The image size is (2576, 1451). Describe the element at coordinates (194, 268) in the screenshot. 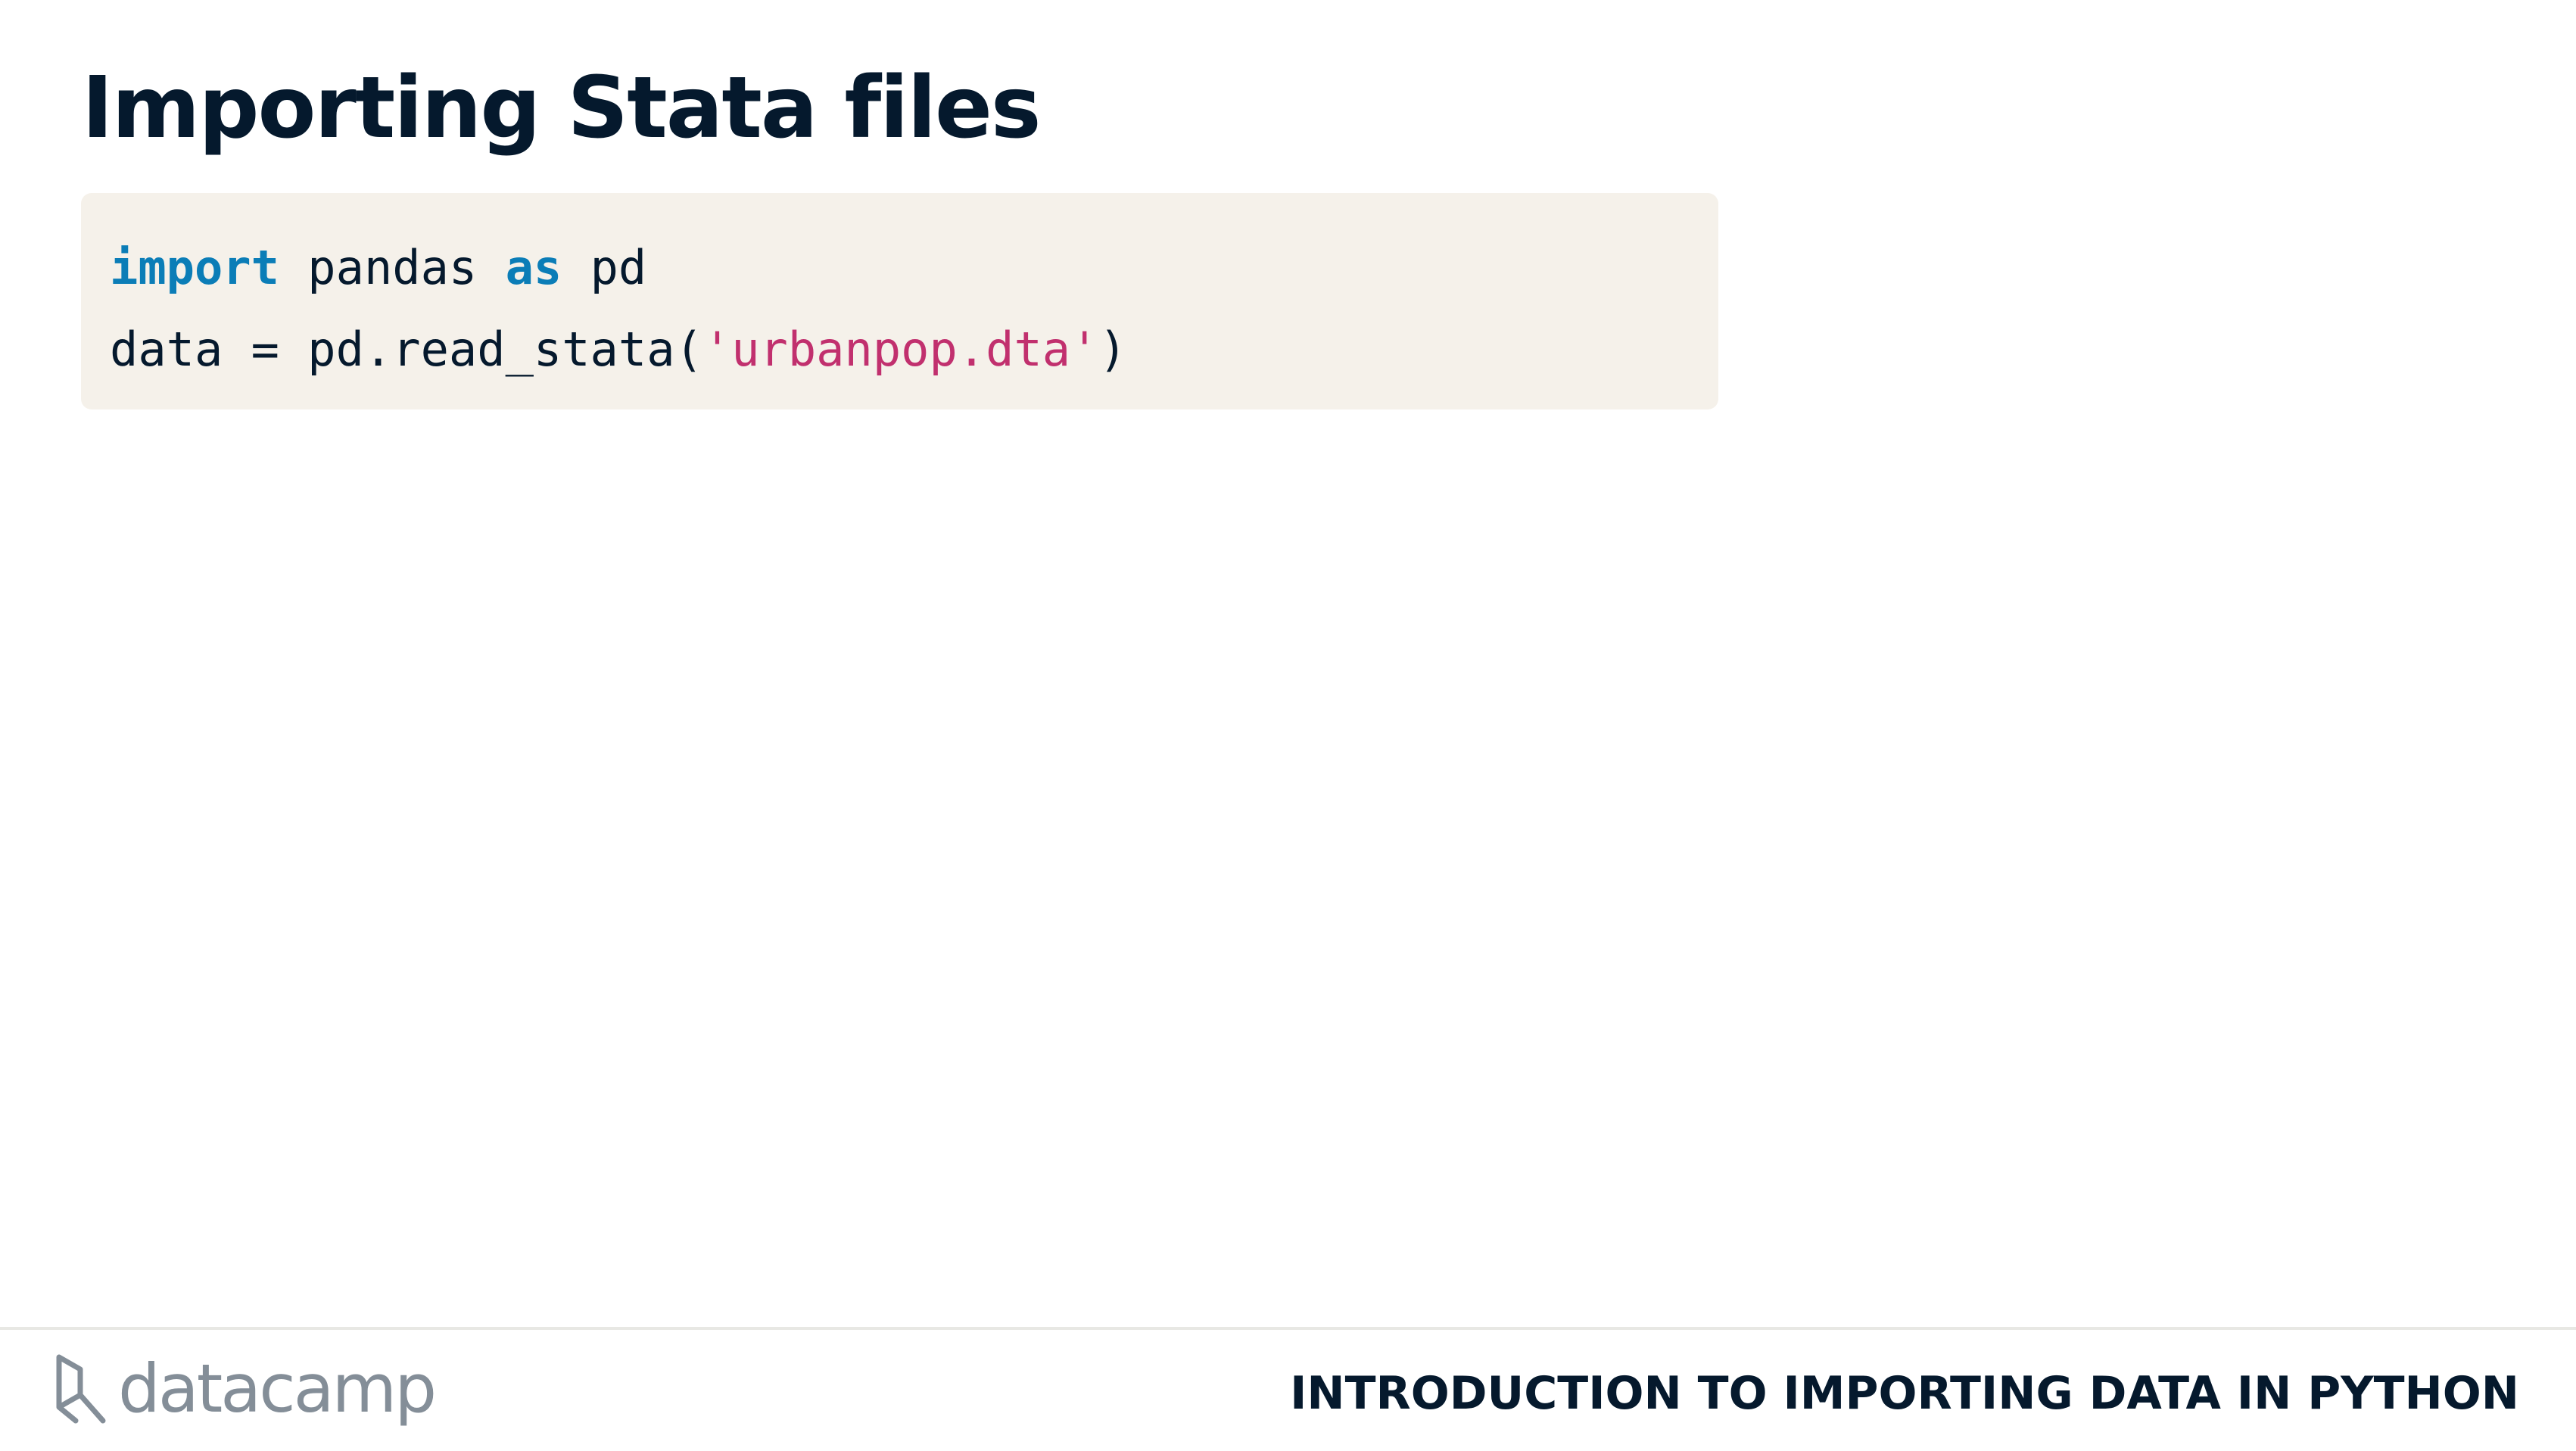

I see `code-keyword-import: import` at that location.